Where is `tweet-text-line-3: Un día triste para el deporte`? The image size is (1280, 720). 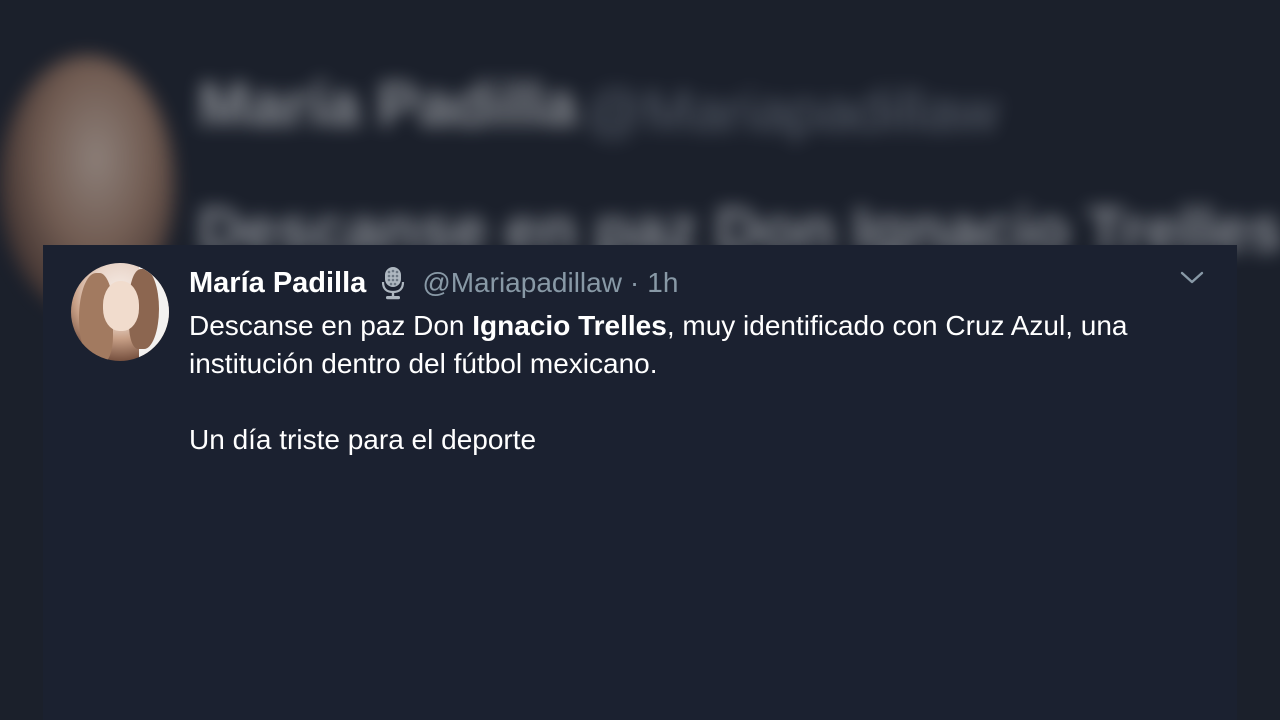
tweet-text-line-3: Un día triste para el deporte is located at coordinates (363, 439).